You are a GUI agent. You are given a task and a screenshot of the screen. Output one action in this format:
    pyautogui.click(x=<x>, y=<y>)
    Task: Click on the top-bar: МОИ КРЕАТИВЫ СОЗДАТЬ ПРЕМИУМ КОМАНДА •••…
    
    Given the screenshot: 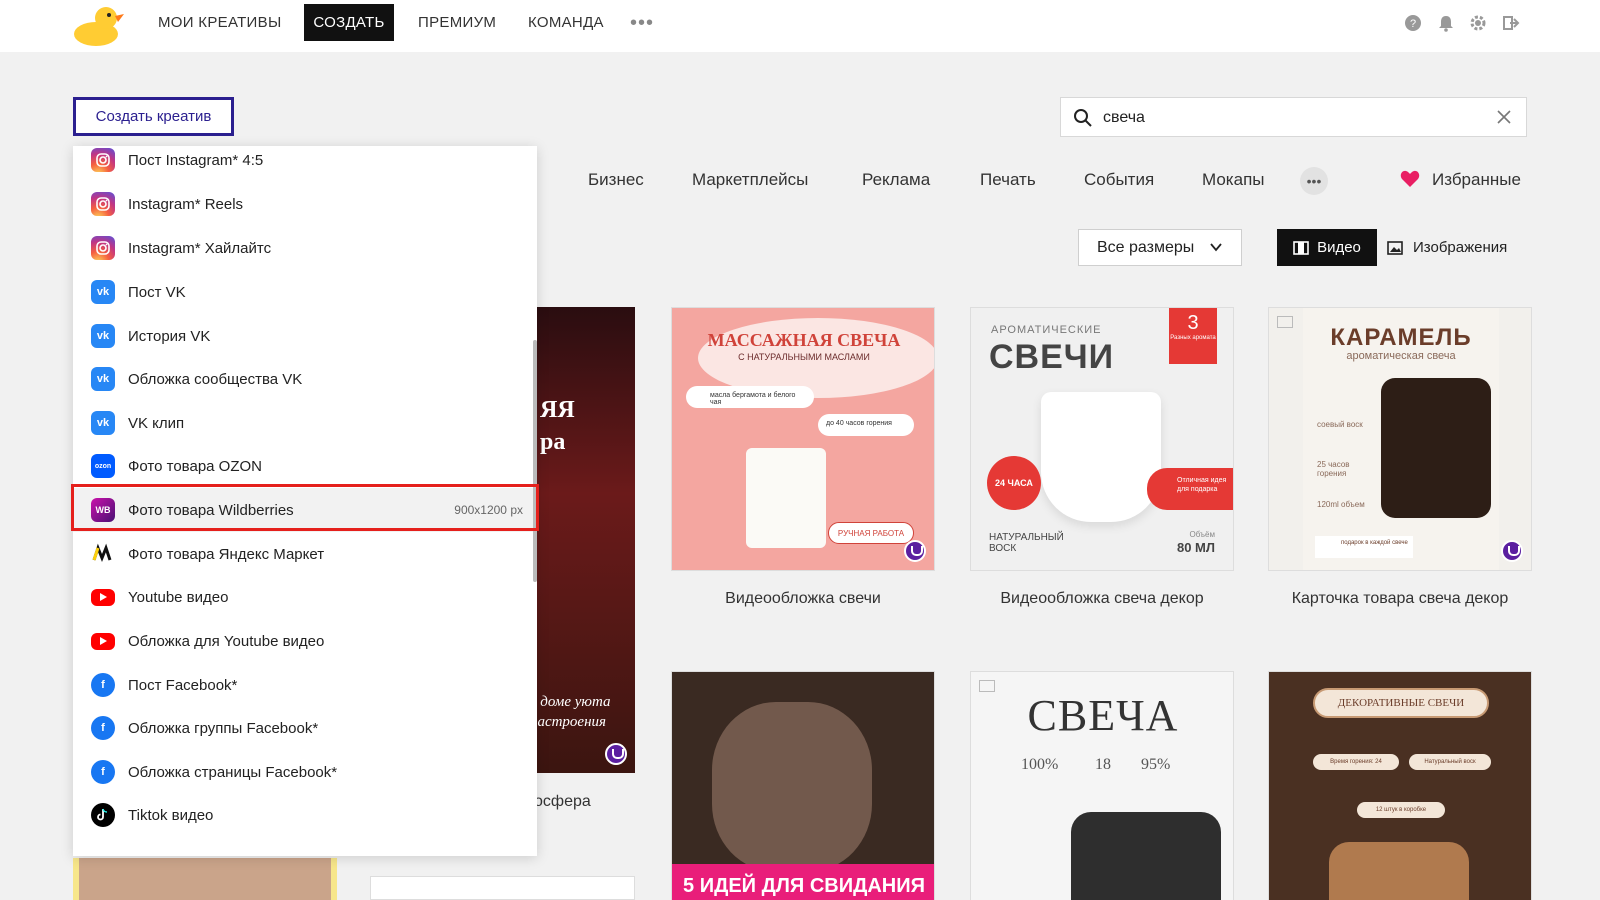 What is the action you would take?
    pyautogui.click(x=800, y=26)
    